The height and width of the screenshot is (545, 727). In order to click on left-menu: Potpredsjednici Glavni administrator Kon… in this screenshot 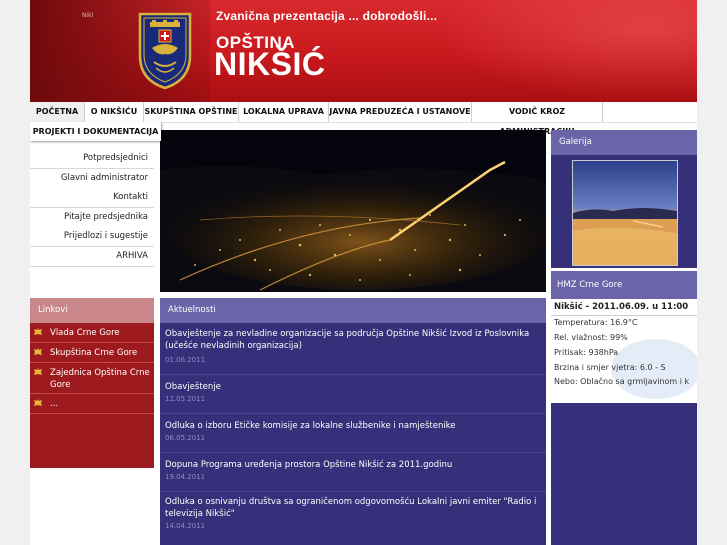, I will do `click(92, 200)`.